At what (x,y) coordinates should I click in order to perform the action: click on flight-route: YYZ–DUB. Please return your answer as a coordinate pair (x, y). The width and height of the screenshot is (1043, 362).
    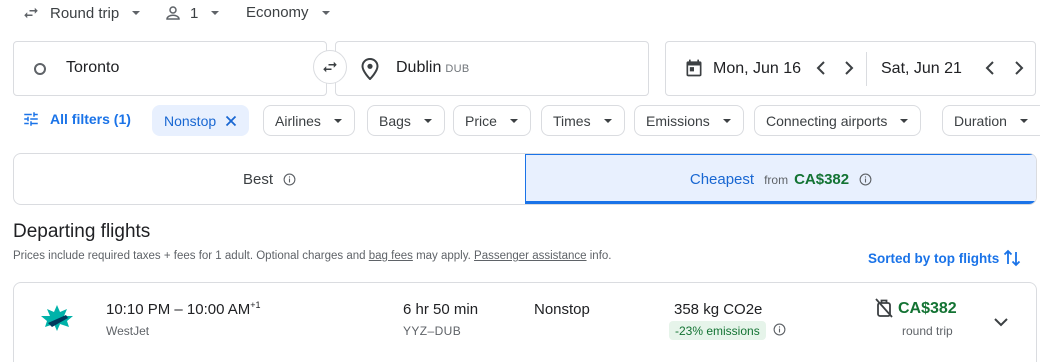
    Looking at the image, I should click on (432, 331).